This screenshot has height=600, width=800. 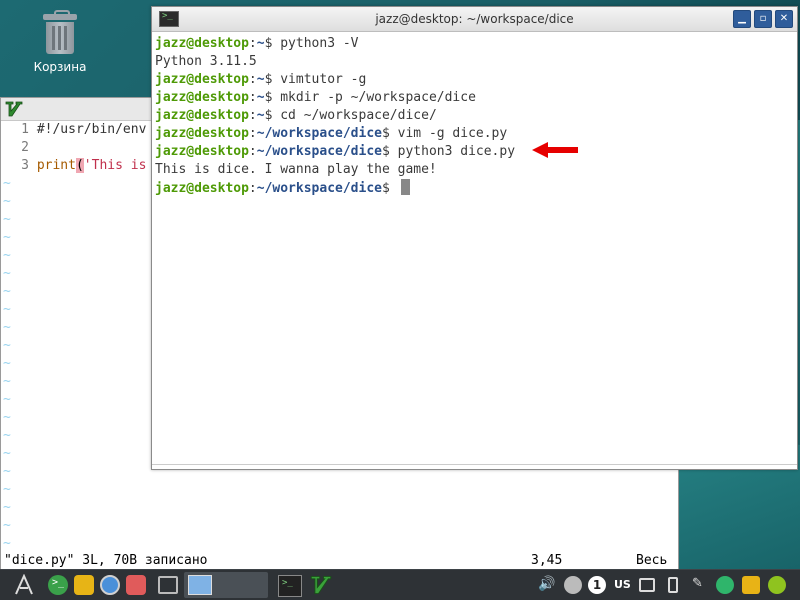 What do you see at coordinates (573, 585) in the screenshot?
I see `accessibility-icon` at bounding box center [573, 585].